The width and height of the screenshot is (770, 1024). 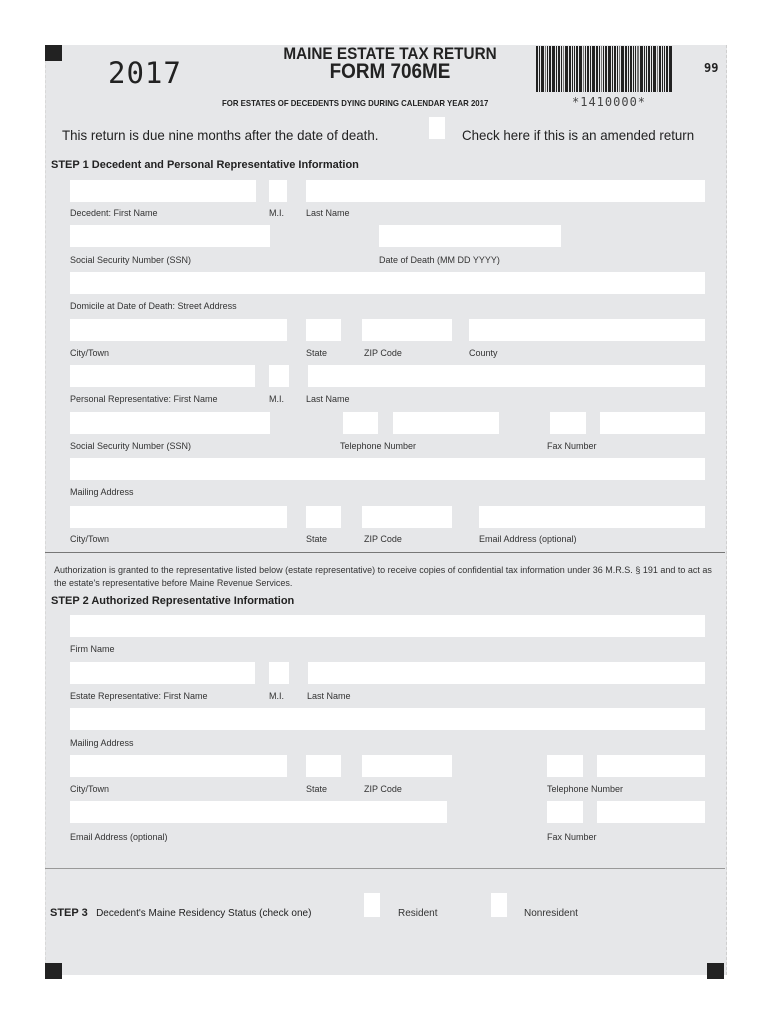 What do you see at coordinates (651, 766) in the screenshot?
I see `estate-rep-phone-number-field` at bounding box center [651, 766].